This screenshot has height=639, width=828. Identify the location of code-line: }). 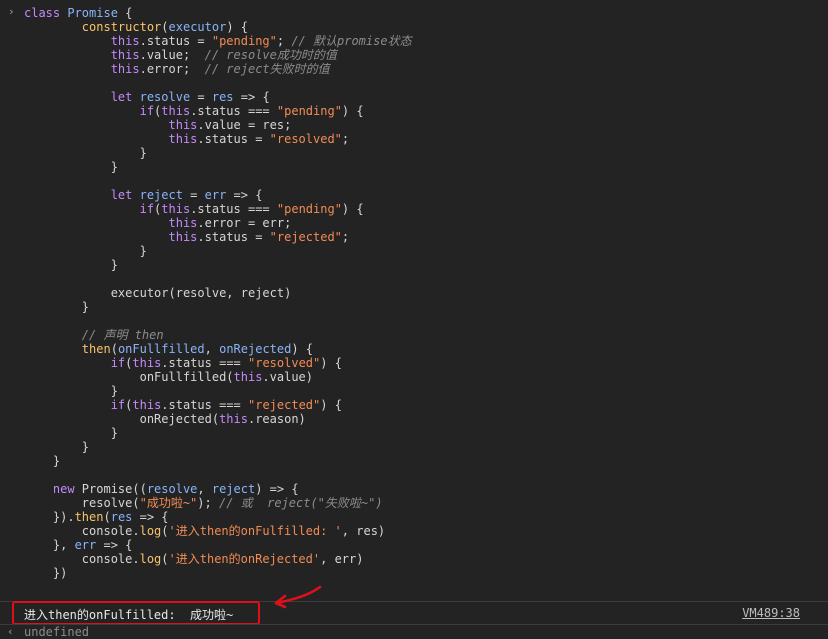
(45, 573).